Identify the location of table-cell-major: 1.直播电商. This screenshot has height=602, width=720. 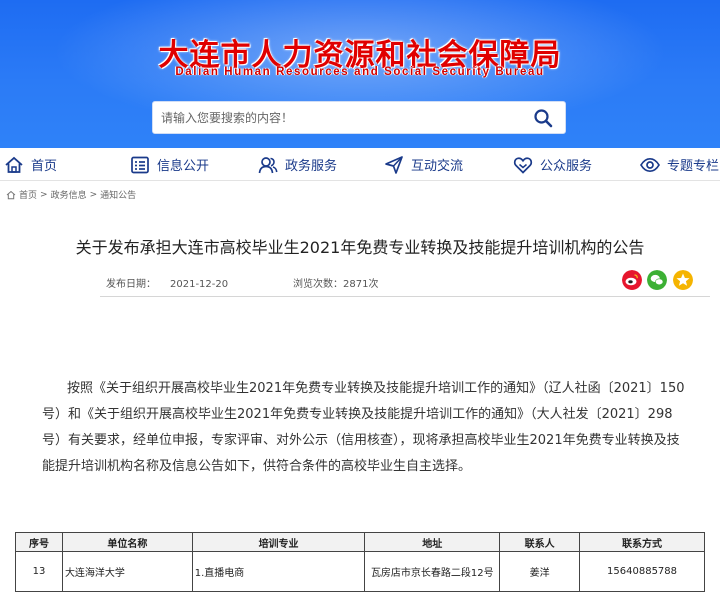
(278, 571).